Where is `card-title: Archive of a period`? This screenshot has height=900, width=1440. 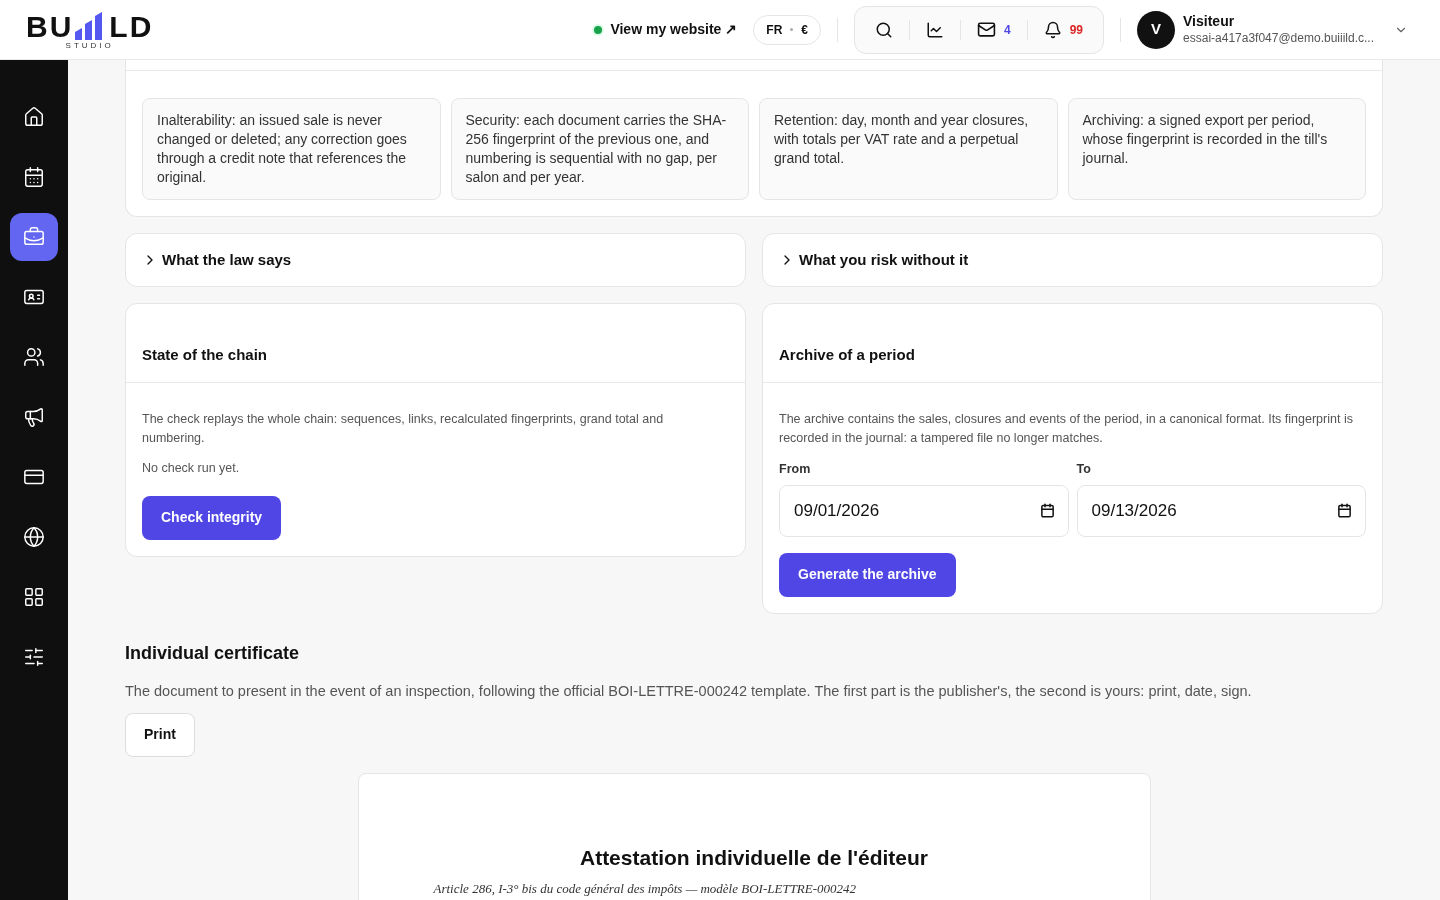
card-title: Archive of a period is located at coordinates (847, 354).